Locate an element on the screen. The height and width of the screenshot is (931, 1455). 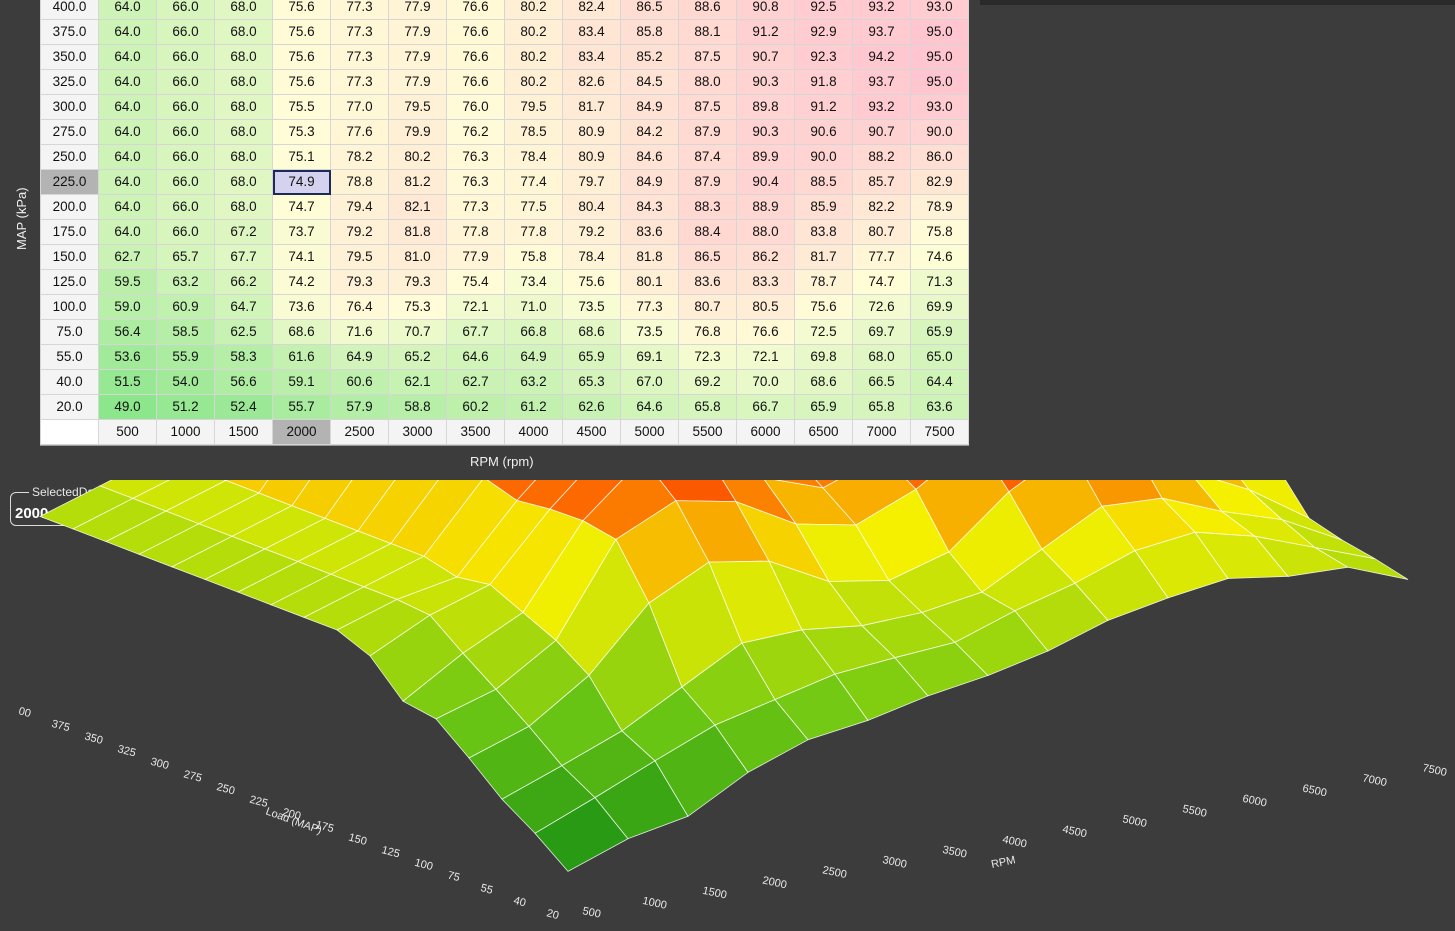
table-cell: 74.2 is located at coordinates (301, 282).